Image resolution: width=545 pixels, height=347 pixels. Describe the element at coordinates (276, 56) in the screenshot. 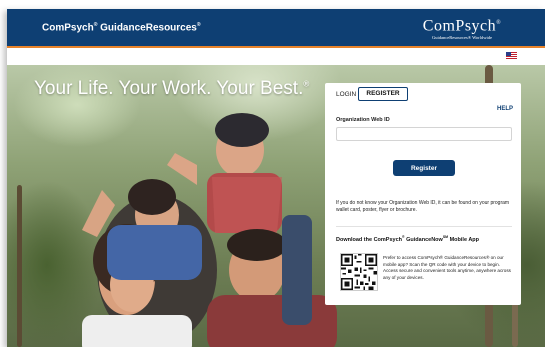

I see `language-bar` at that location.